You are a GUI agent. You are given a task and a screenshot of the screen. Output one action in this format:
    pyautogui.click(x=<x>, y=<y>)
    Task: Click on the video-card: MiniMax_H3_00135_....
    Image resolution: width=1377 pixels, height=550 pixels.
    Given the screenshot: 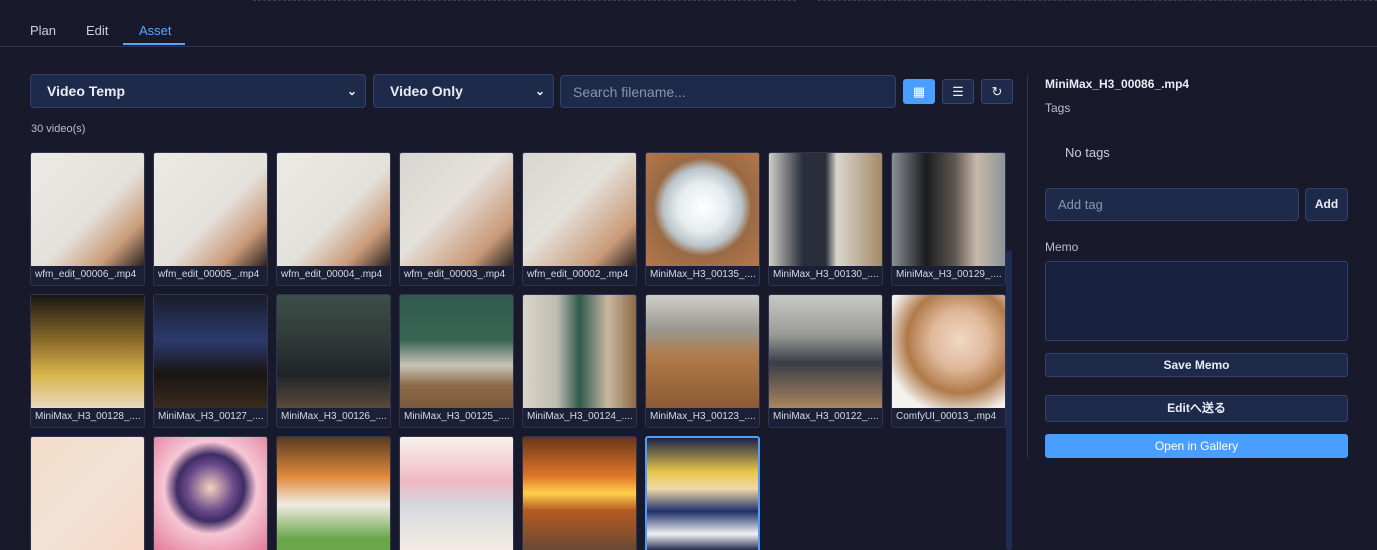 What is the action you would take?
    pyautogui.click(x=702, y=219)
    